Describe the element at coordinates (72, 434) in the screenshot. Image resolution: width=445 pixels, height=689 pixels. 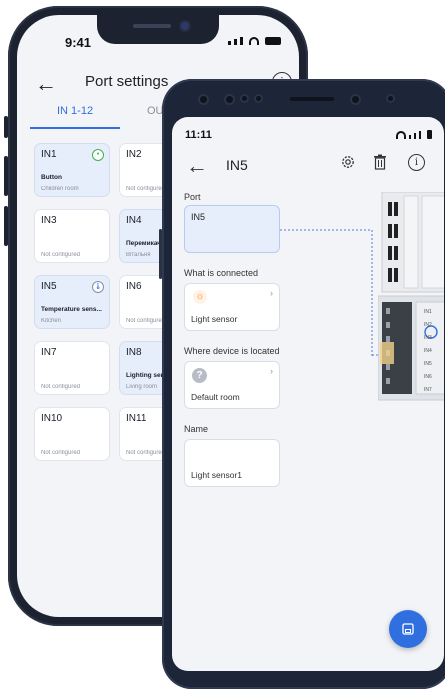
I see `port-card: IN10 Not configured` at that location.